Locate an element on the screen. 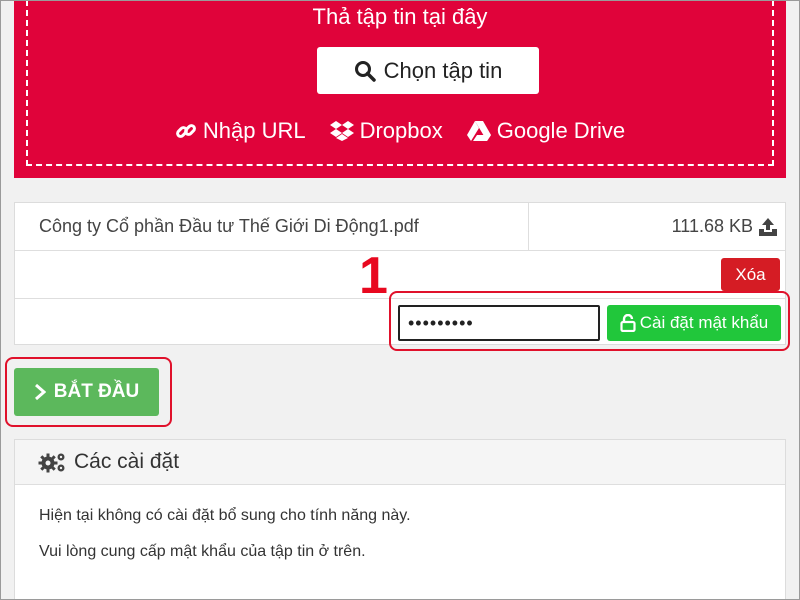 The image size is (800, 600). annotation-box-password is located at coordinates (589, 321).